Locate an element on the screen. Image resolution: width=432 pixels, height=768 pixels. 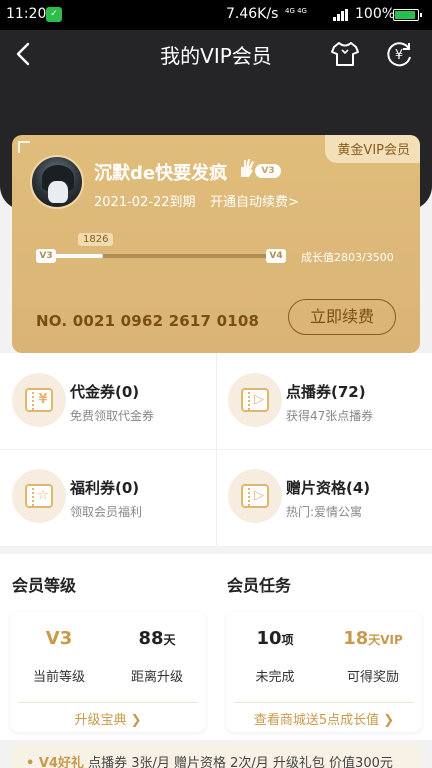
progress-fill is located at coordinates (76, 256).